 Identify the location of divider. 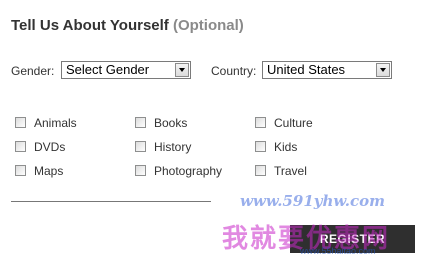
(111, 201).